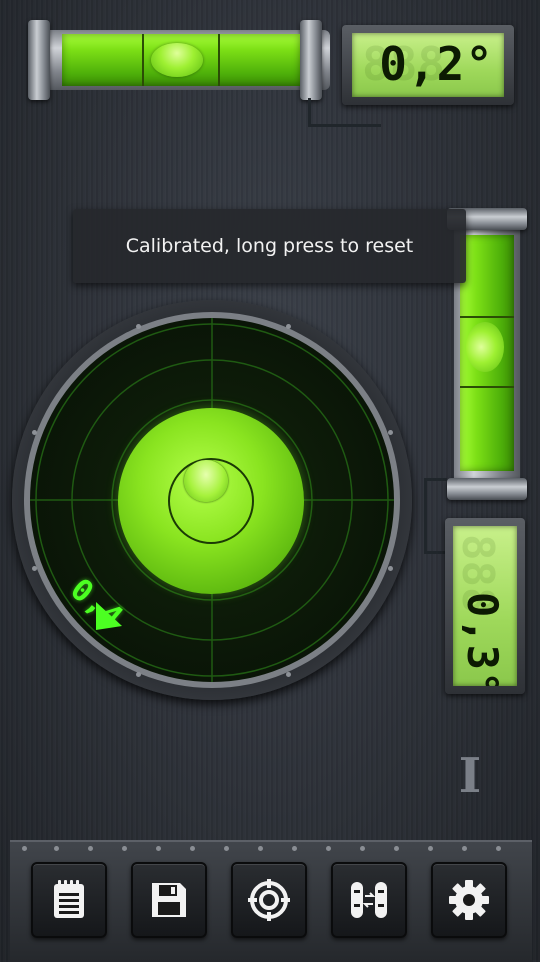 The height and width of the screenshot is (962, 540). Describe the element at coordinates (487, 387) in the screenshot. I see `vertical-vial-mark-bottom` at that location.